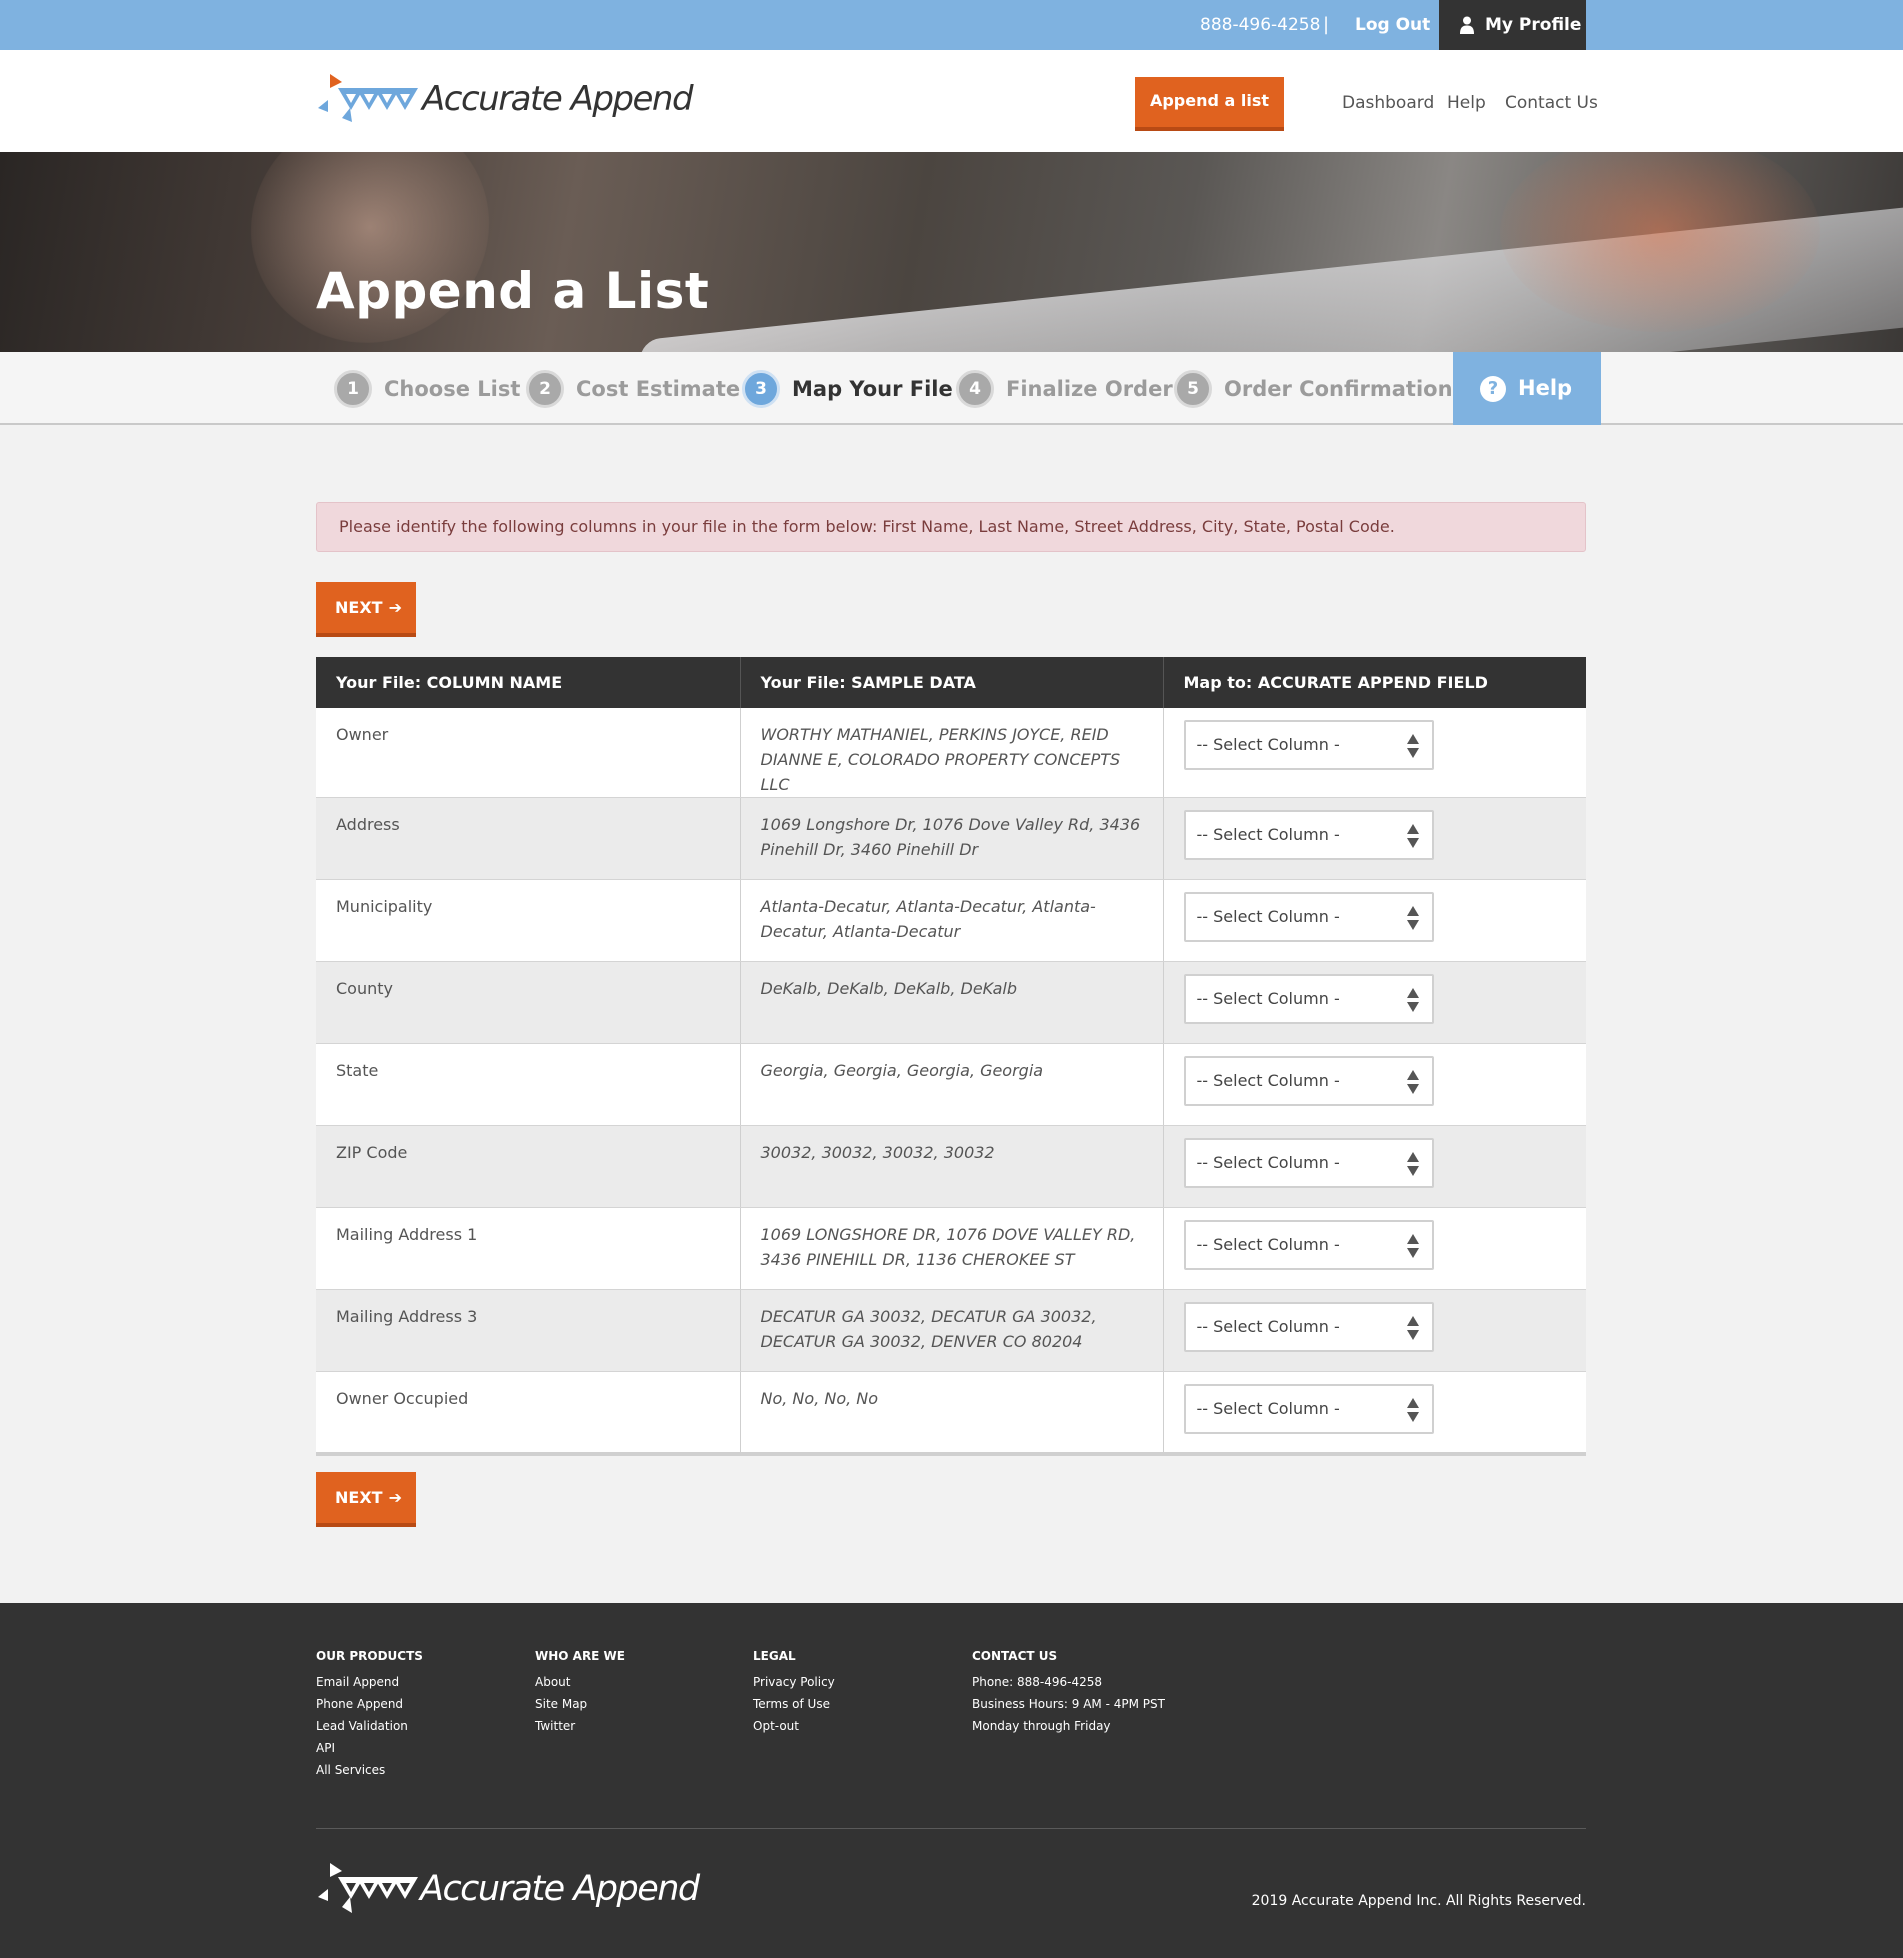 The image size is (1903, 1958). Describe the element at coordinates (505, 103) in the screenshot. I see `accurate-append-logo: Accurate Append` at that location.